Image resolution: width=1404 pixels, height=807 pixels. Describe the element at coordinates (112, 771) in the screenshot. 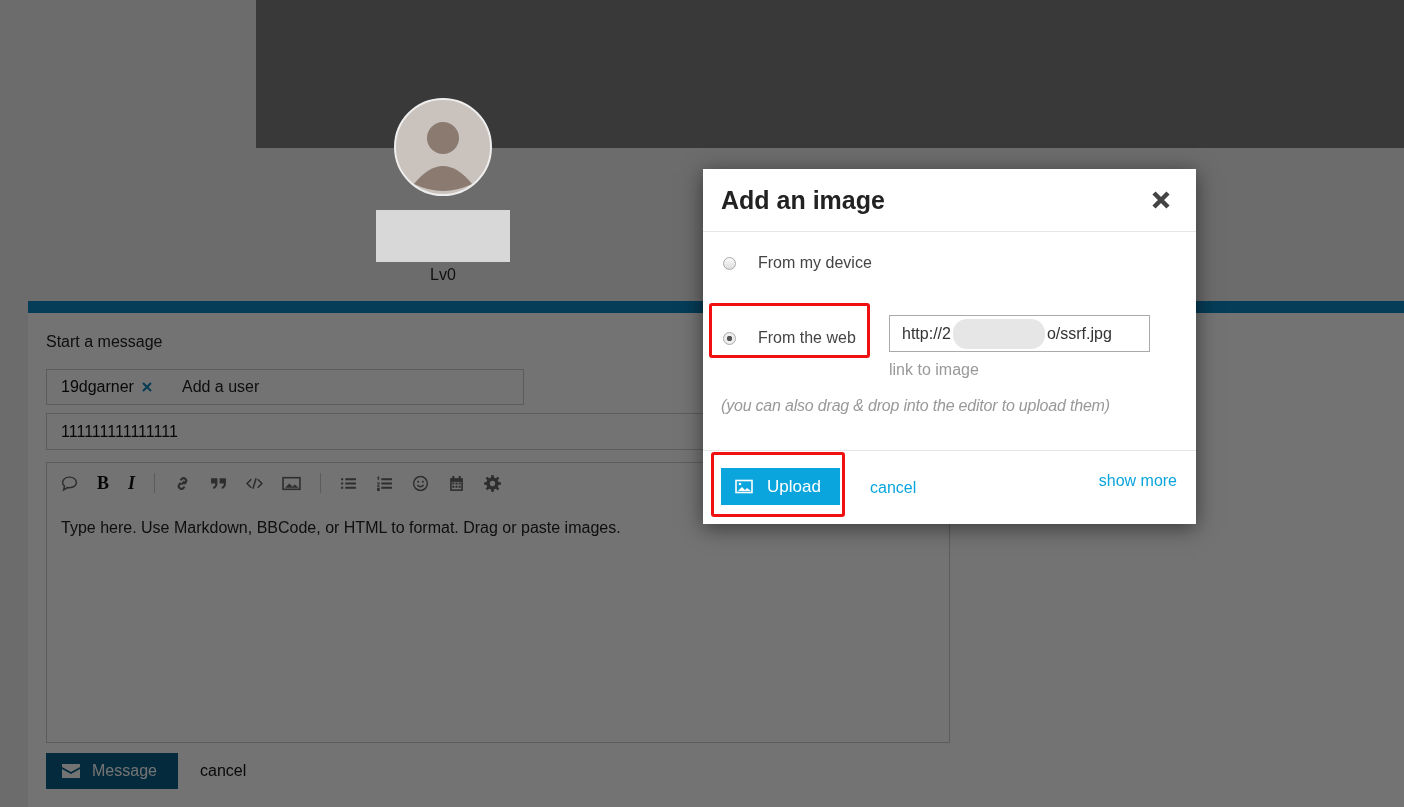

I see `message-button: Message` at that location.